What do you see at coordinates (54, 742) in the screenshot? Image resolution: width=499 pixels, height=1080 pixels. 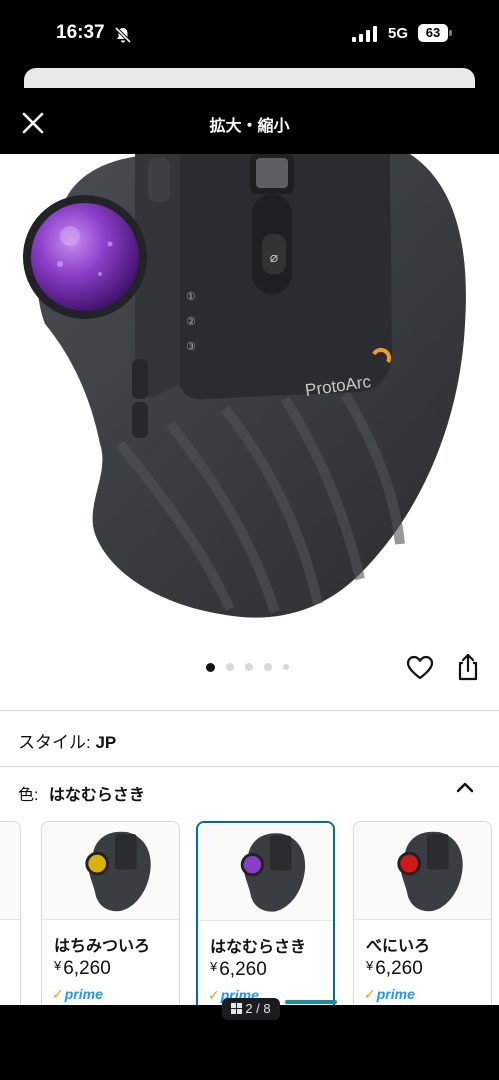 I see `style-label: スタイル:` at bounding box center [54, 742].